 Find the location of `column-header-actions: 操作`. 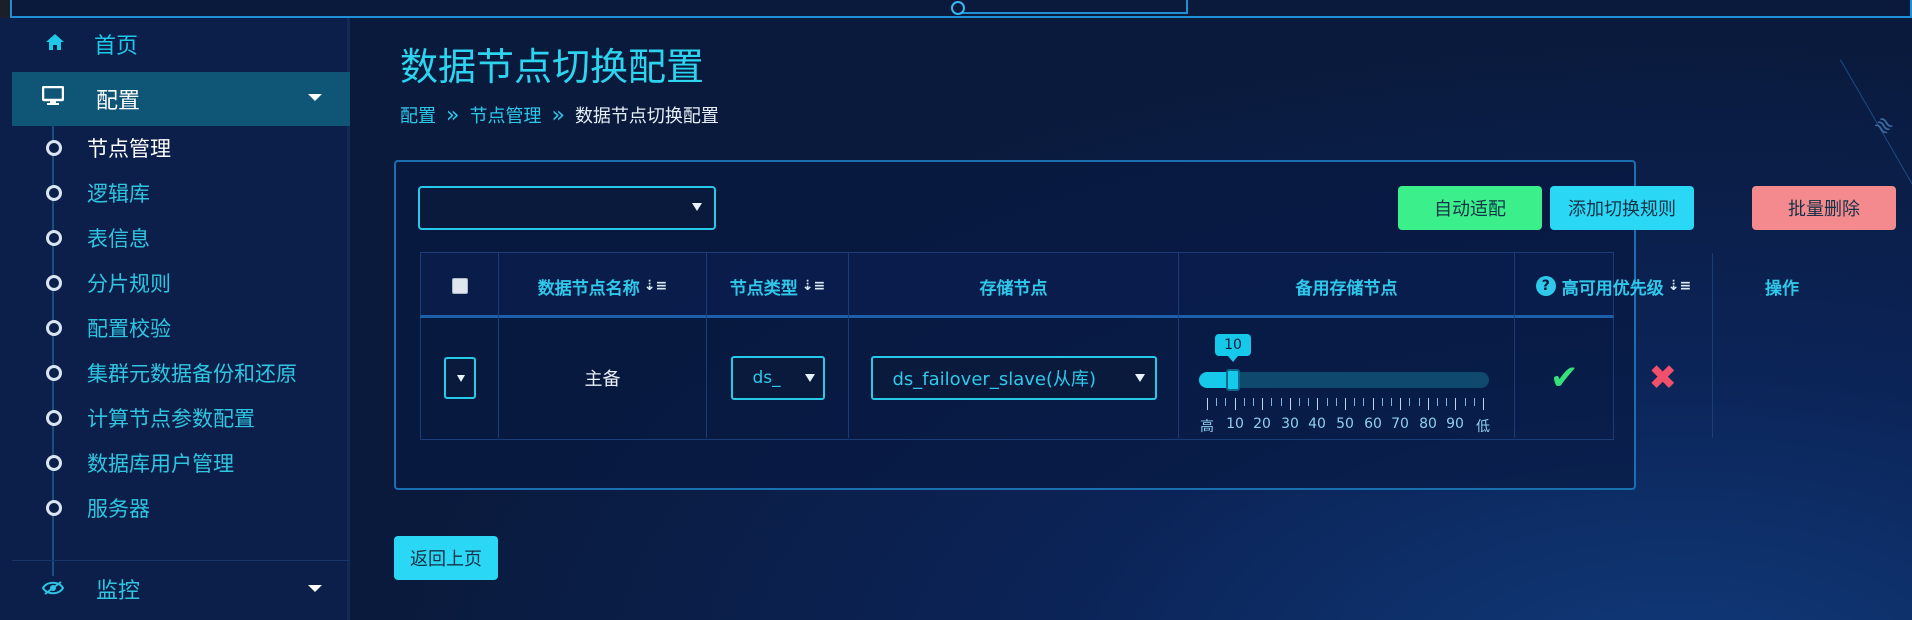

column-header-actions: 操作 is located at coordinates (1782, 286).